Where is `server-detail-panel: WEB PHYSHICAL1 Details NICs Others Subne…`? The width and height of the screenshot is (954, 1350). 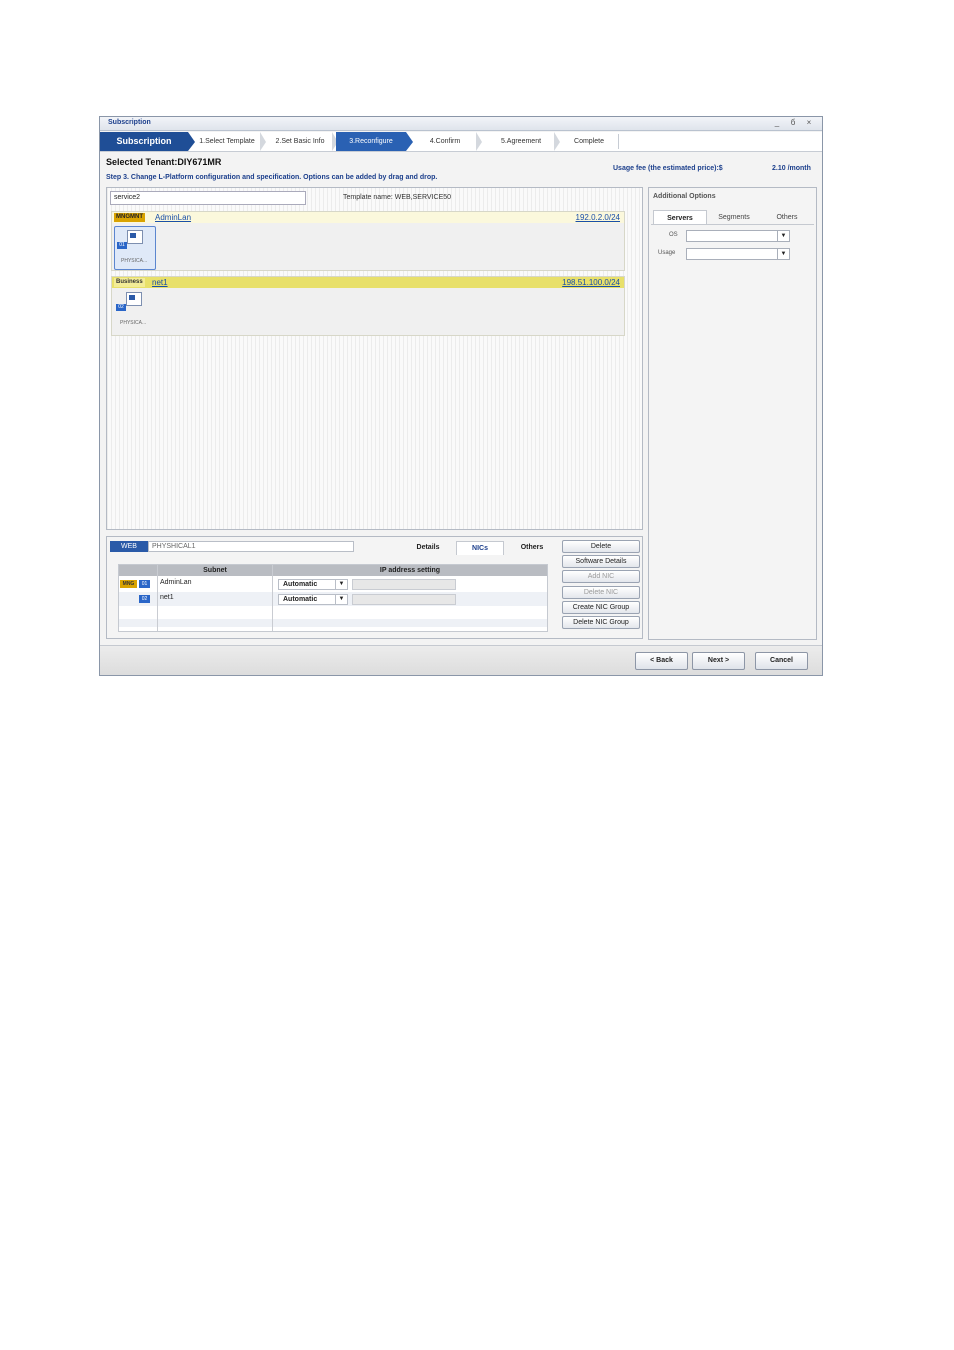 server-detail-panel: WEB PHYSHICAL1 Details NICs Others Subne… is located at coordinates (374, 587).